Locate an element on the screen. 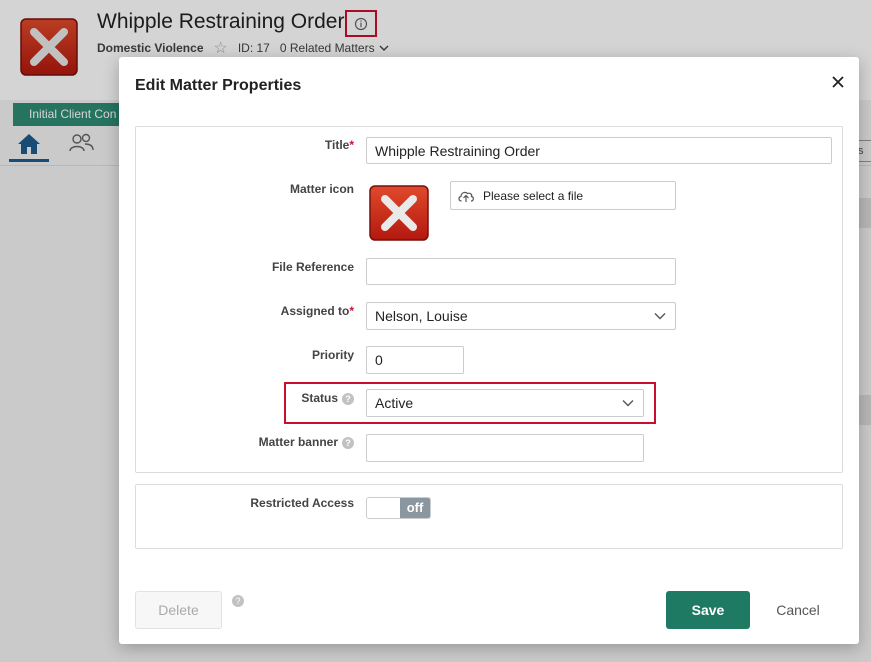 The image size is (871, 662). cloud-upload-icon is located at coordinates (466, 196).